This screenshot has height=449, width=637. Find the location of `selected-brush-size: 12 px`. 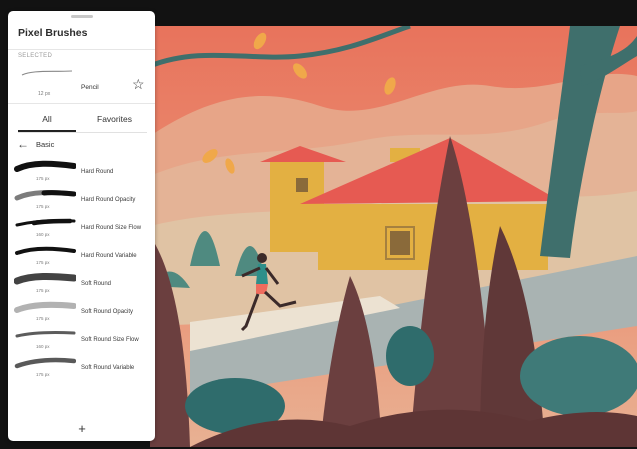

selected-brush-size: 12 px is located at coordinates (44, 94).